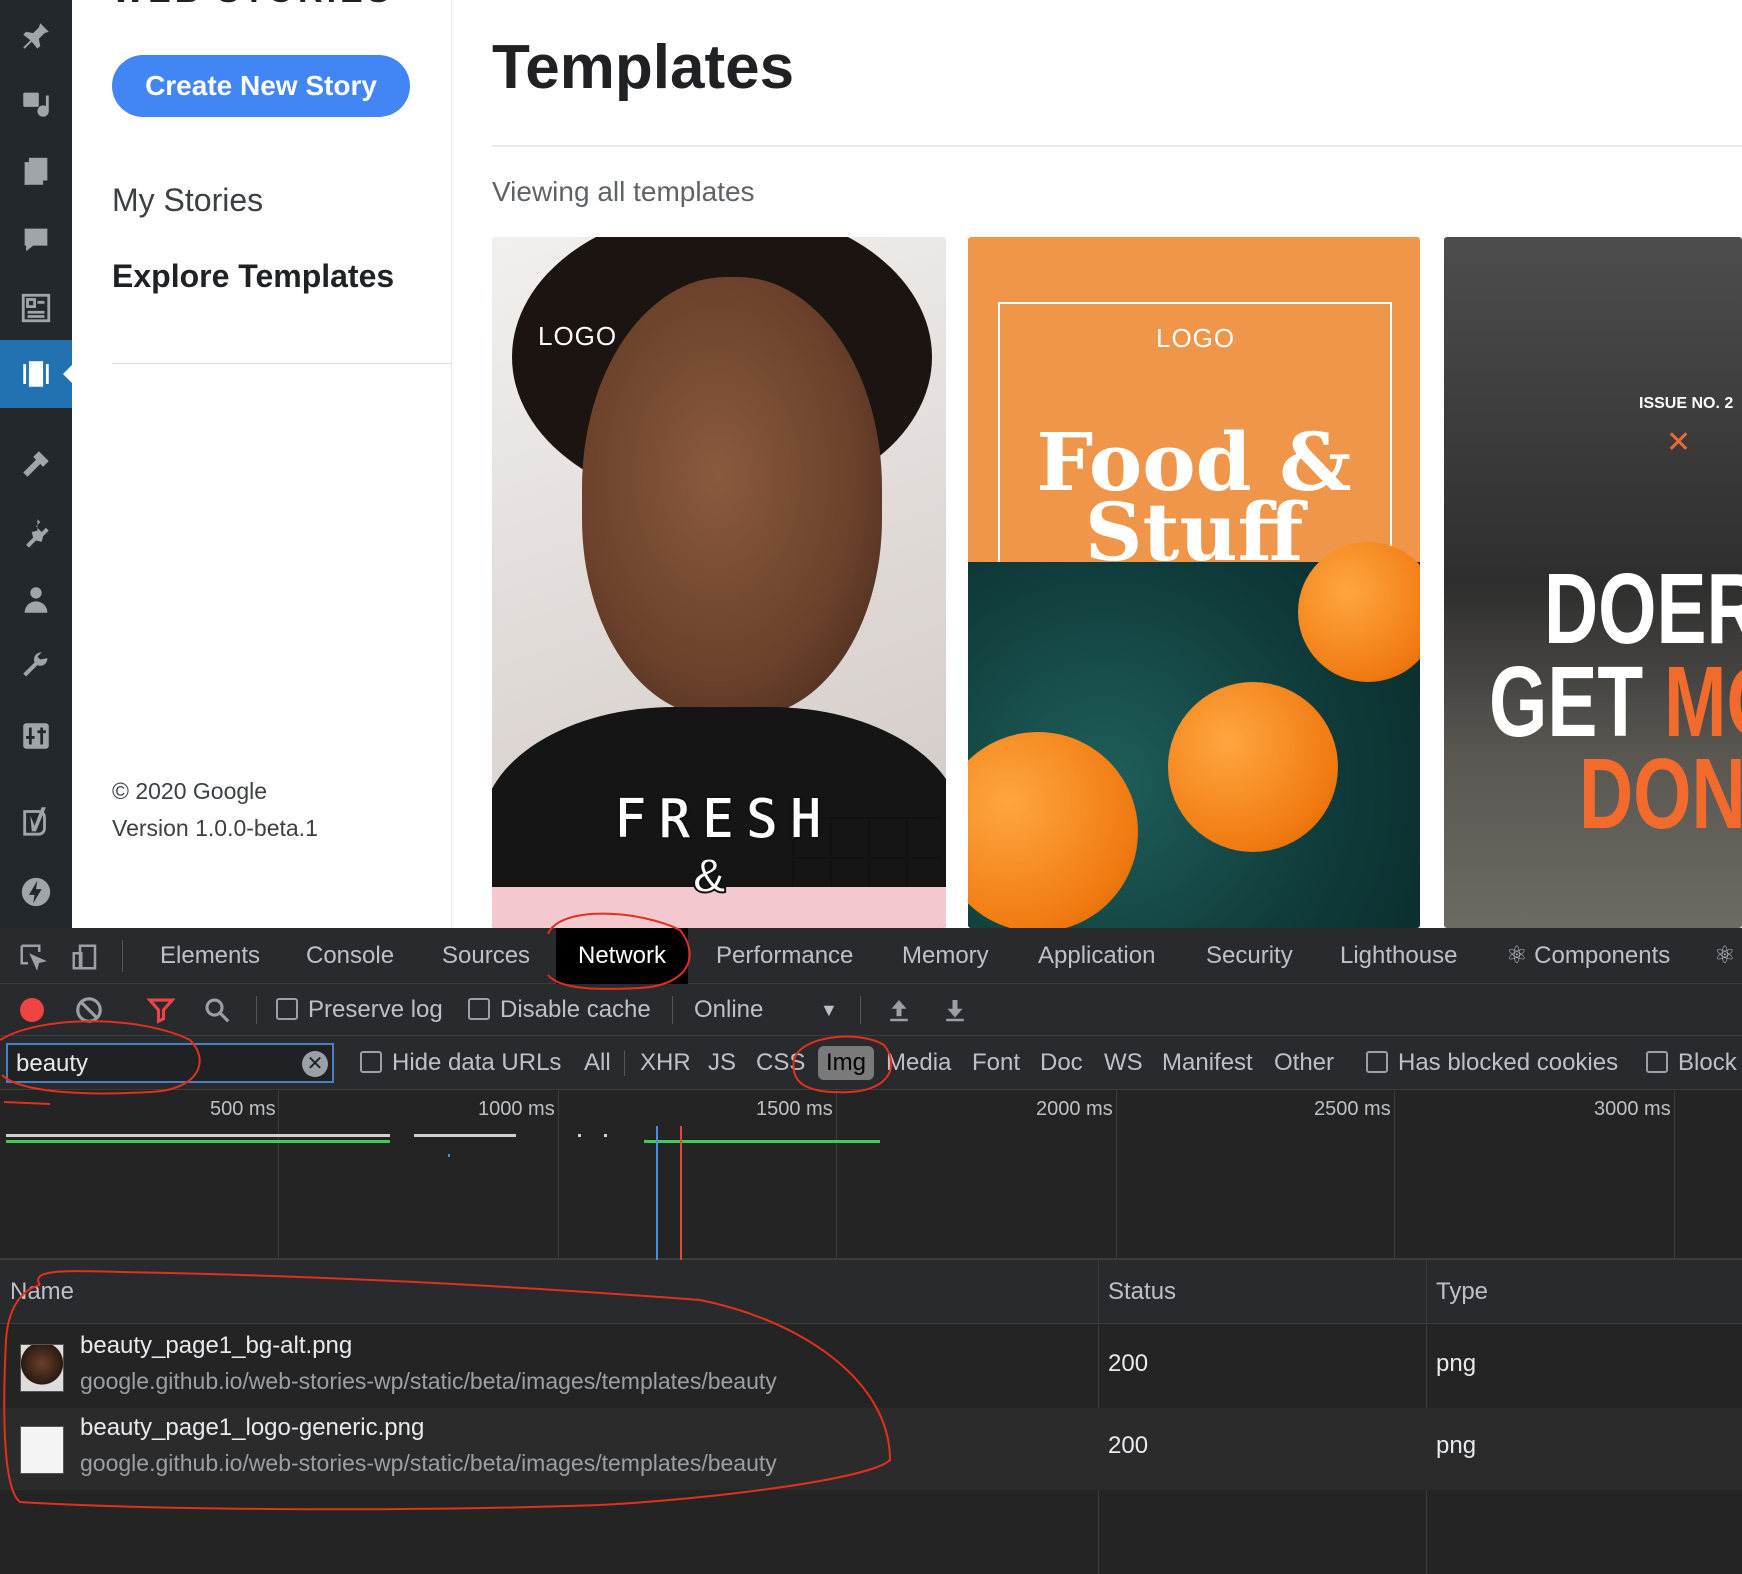 This screenshot has width=1742, height=1574. Describe the element at coordinates (36, 532) in the screenshot. I see `plugins-icon` at that location.